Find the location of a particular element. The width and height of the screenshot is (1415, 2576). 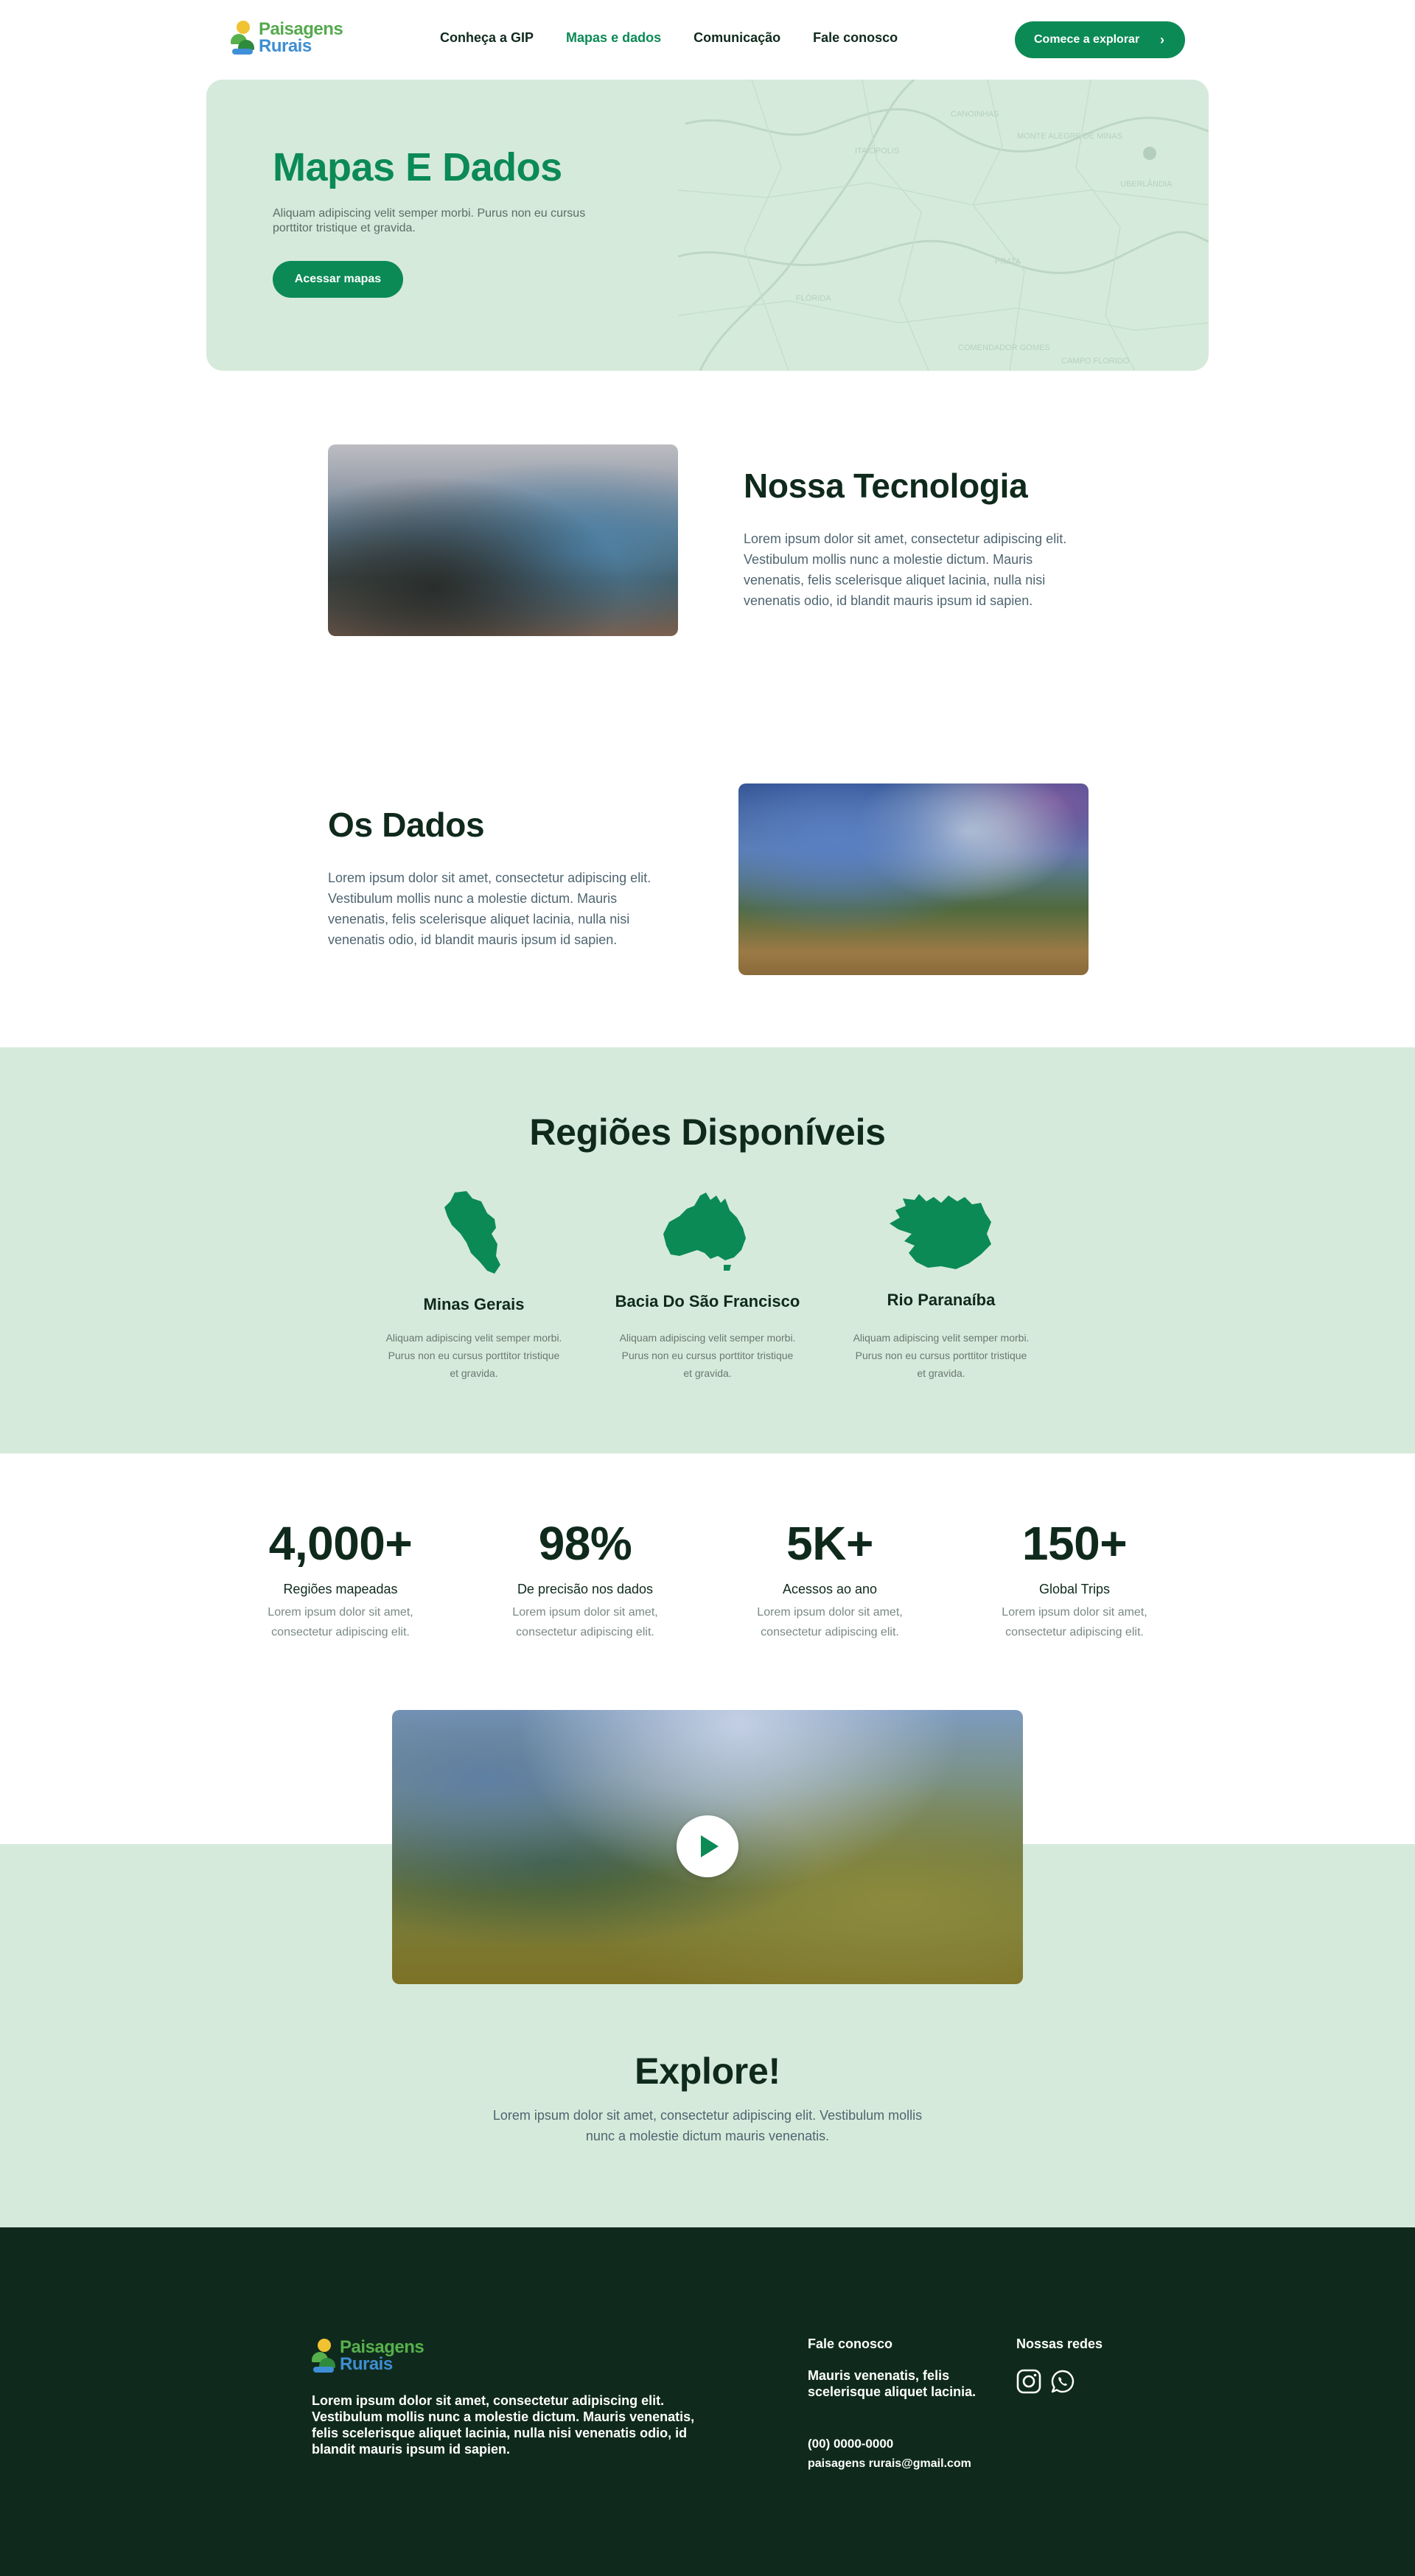

stat-value: 4,000+ is located at coordinates (340, 1543).